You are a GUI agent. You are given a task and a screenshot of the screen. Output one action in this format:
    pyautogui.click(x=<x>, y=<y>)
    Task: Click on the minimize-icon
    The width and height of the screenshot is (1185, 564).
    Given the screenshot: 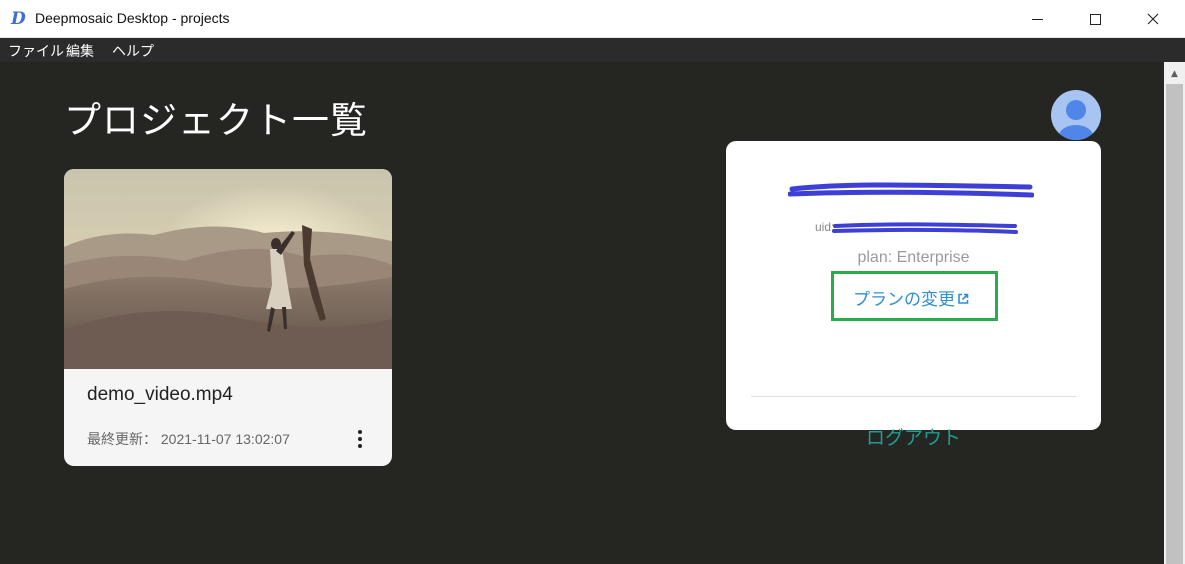 What is the action you would take?
    pyautogui.click(x=1037, y=19)
    